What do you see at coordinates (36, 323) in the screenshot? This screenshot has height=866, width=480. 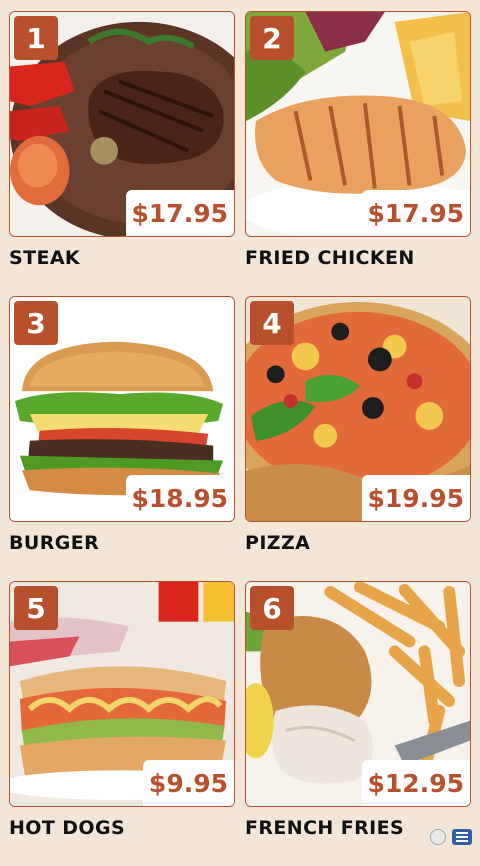 I see `item-number-badge: 3` at bounding box center [36, 323].